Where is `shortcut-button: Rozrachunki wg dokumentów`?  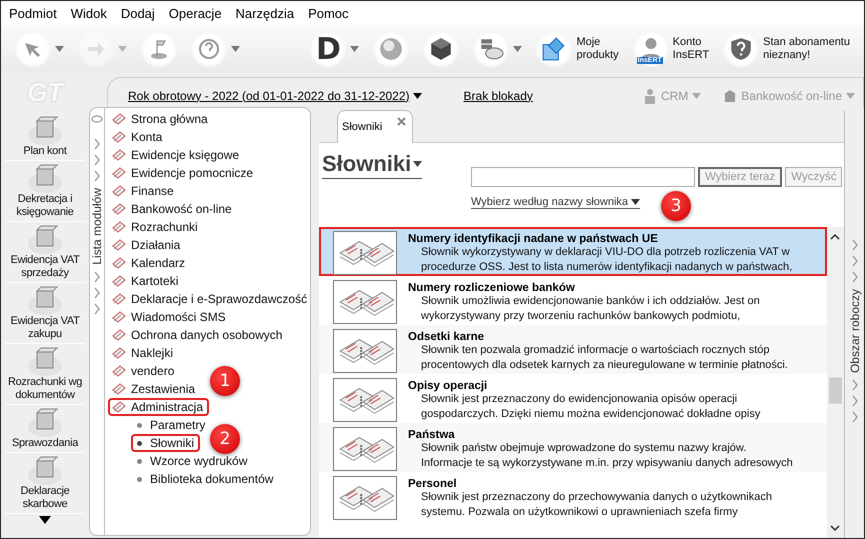
shortcut-button: Rozrachunki wg dokumentów is located at coordinates (45, 375).